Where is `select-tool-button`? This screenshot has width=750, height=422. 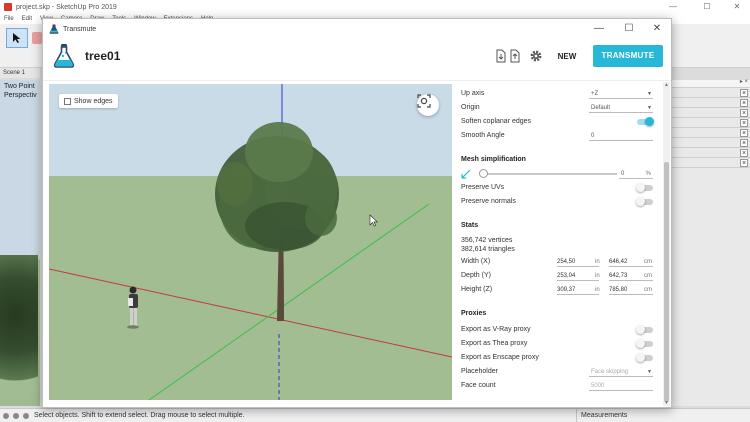 select-tool-button is located at coordinates (17, 38).